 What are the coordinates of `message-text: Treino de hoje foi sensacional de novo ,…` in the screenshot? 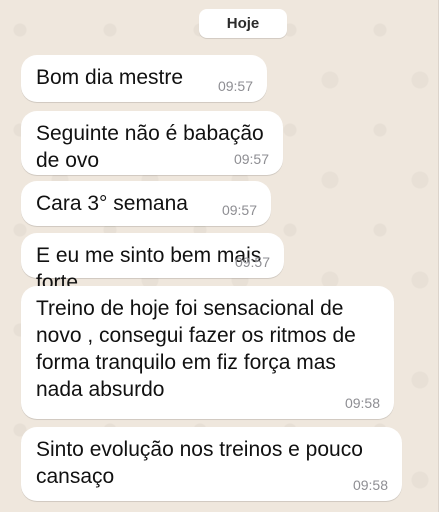 It's located at (196, 349).